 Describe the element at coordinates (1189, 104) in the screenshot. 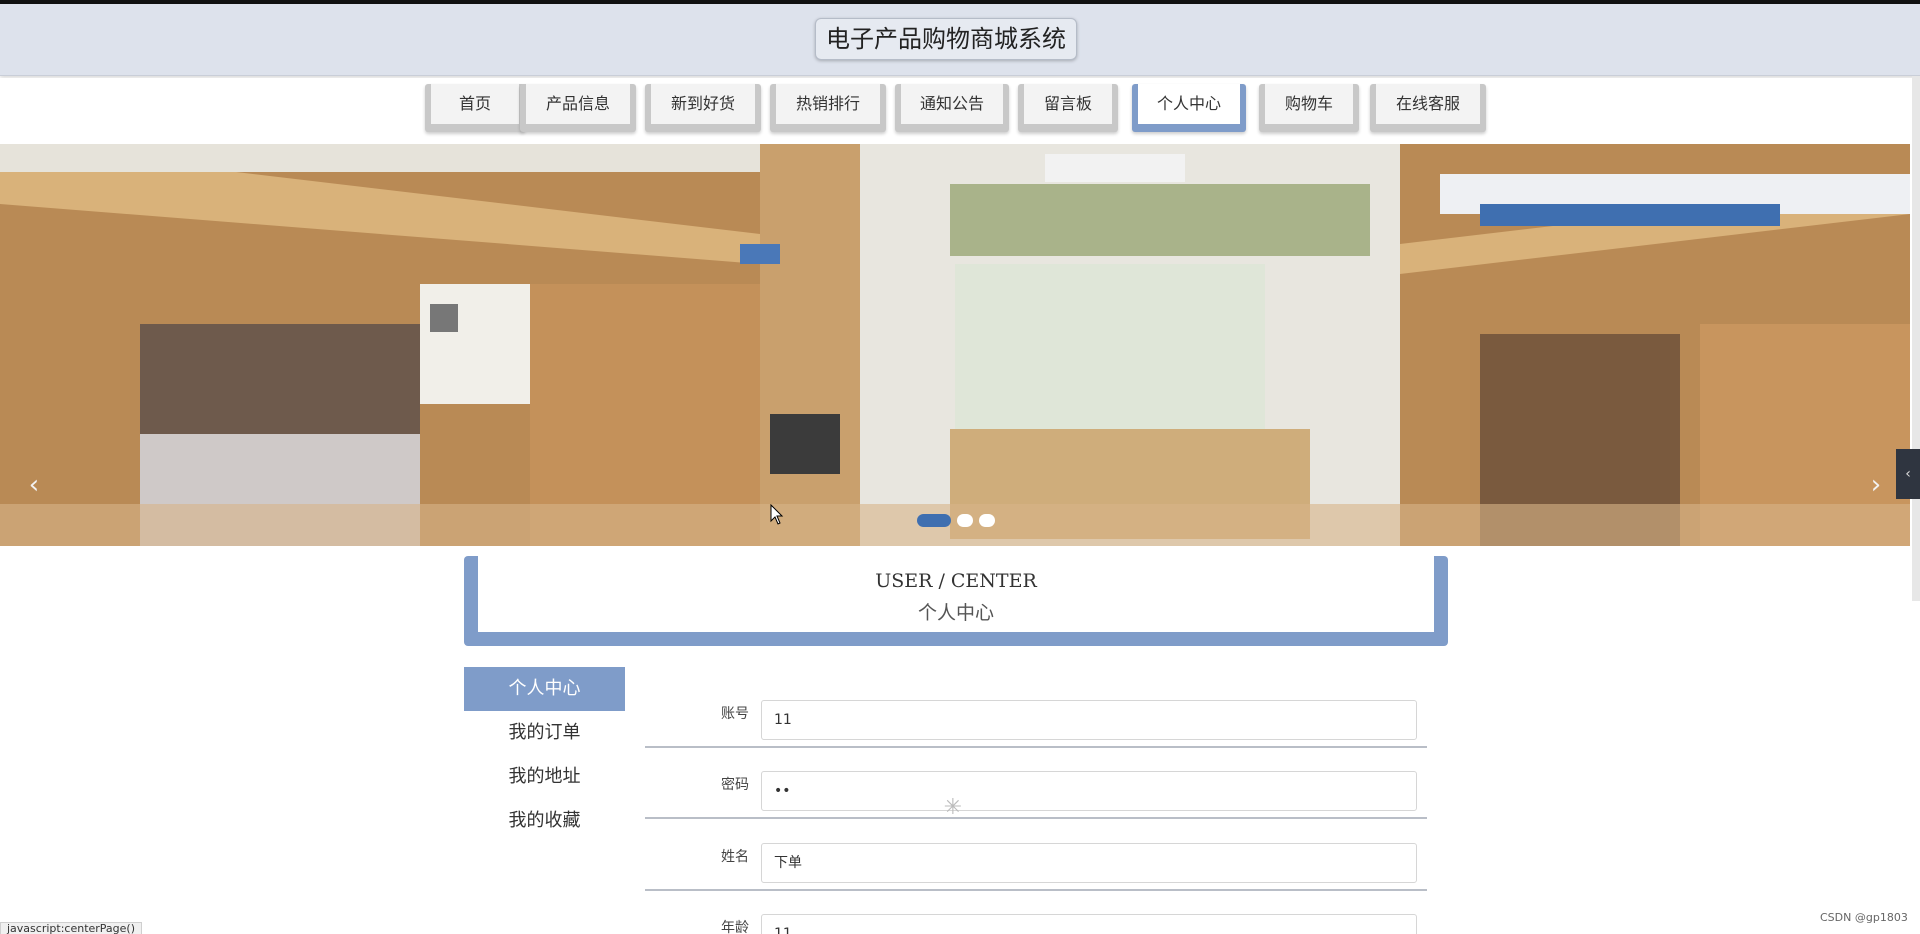

I see `nav-item-label: 个人中心` at that location.